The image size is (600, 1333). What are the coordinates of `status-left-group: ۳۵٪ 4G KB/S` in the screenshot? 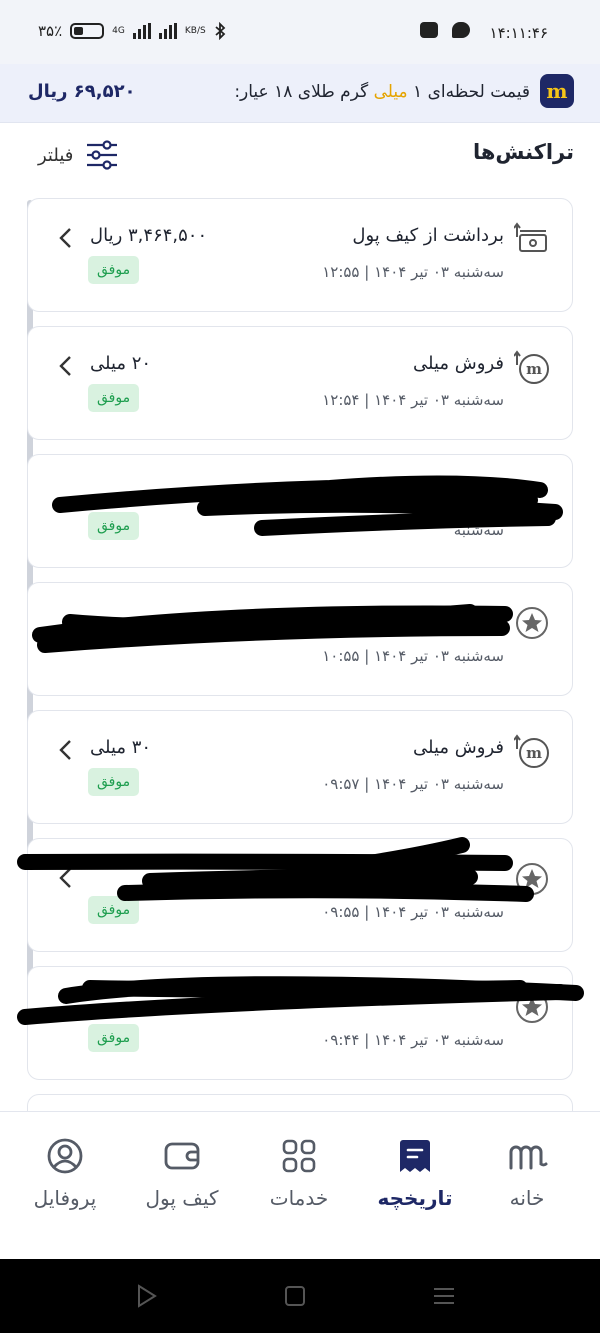 It's located at (132, 31).